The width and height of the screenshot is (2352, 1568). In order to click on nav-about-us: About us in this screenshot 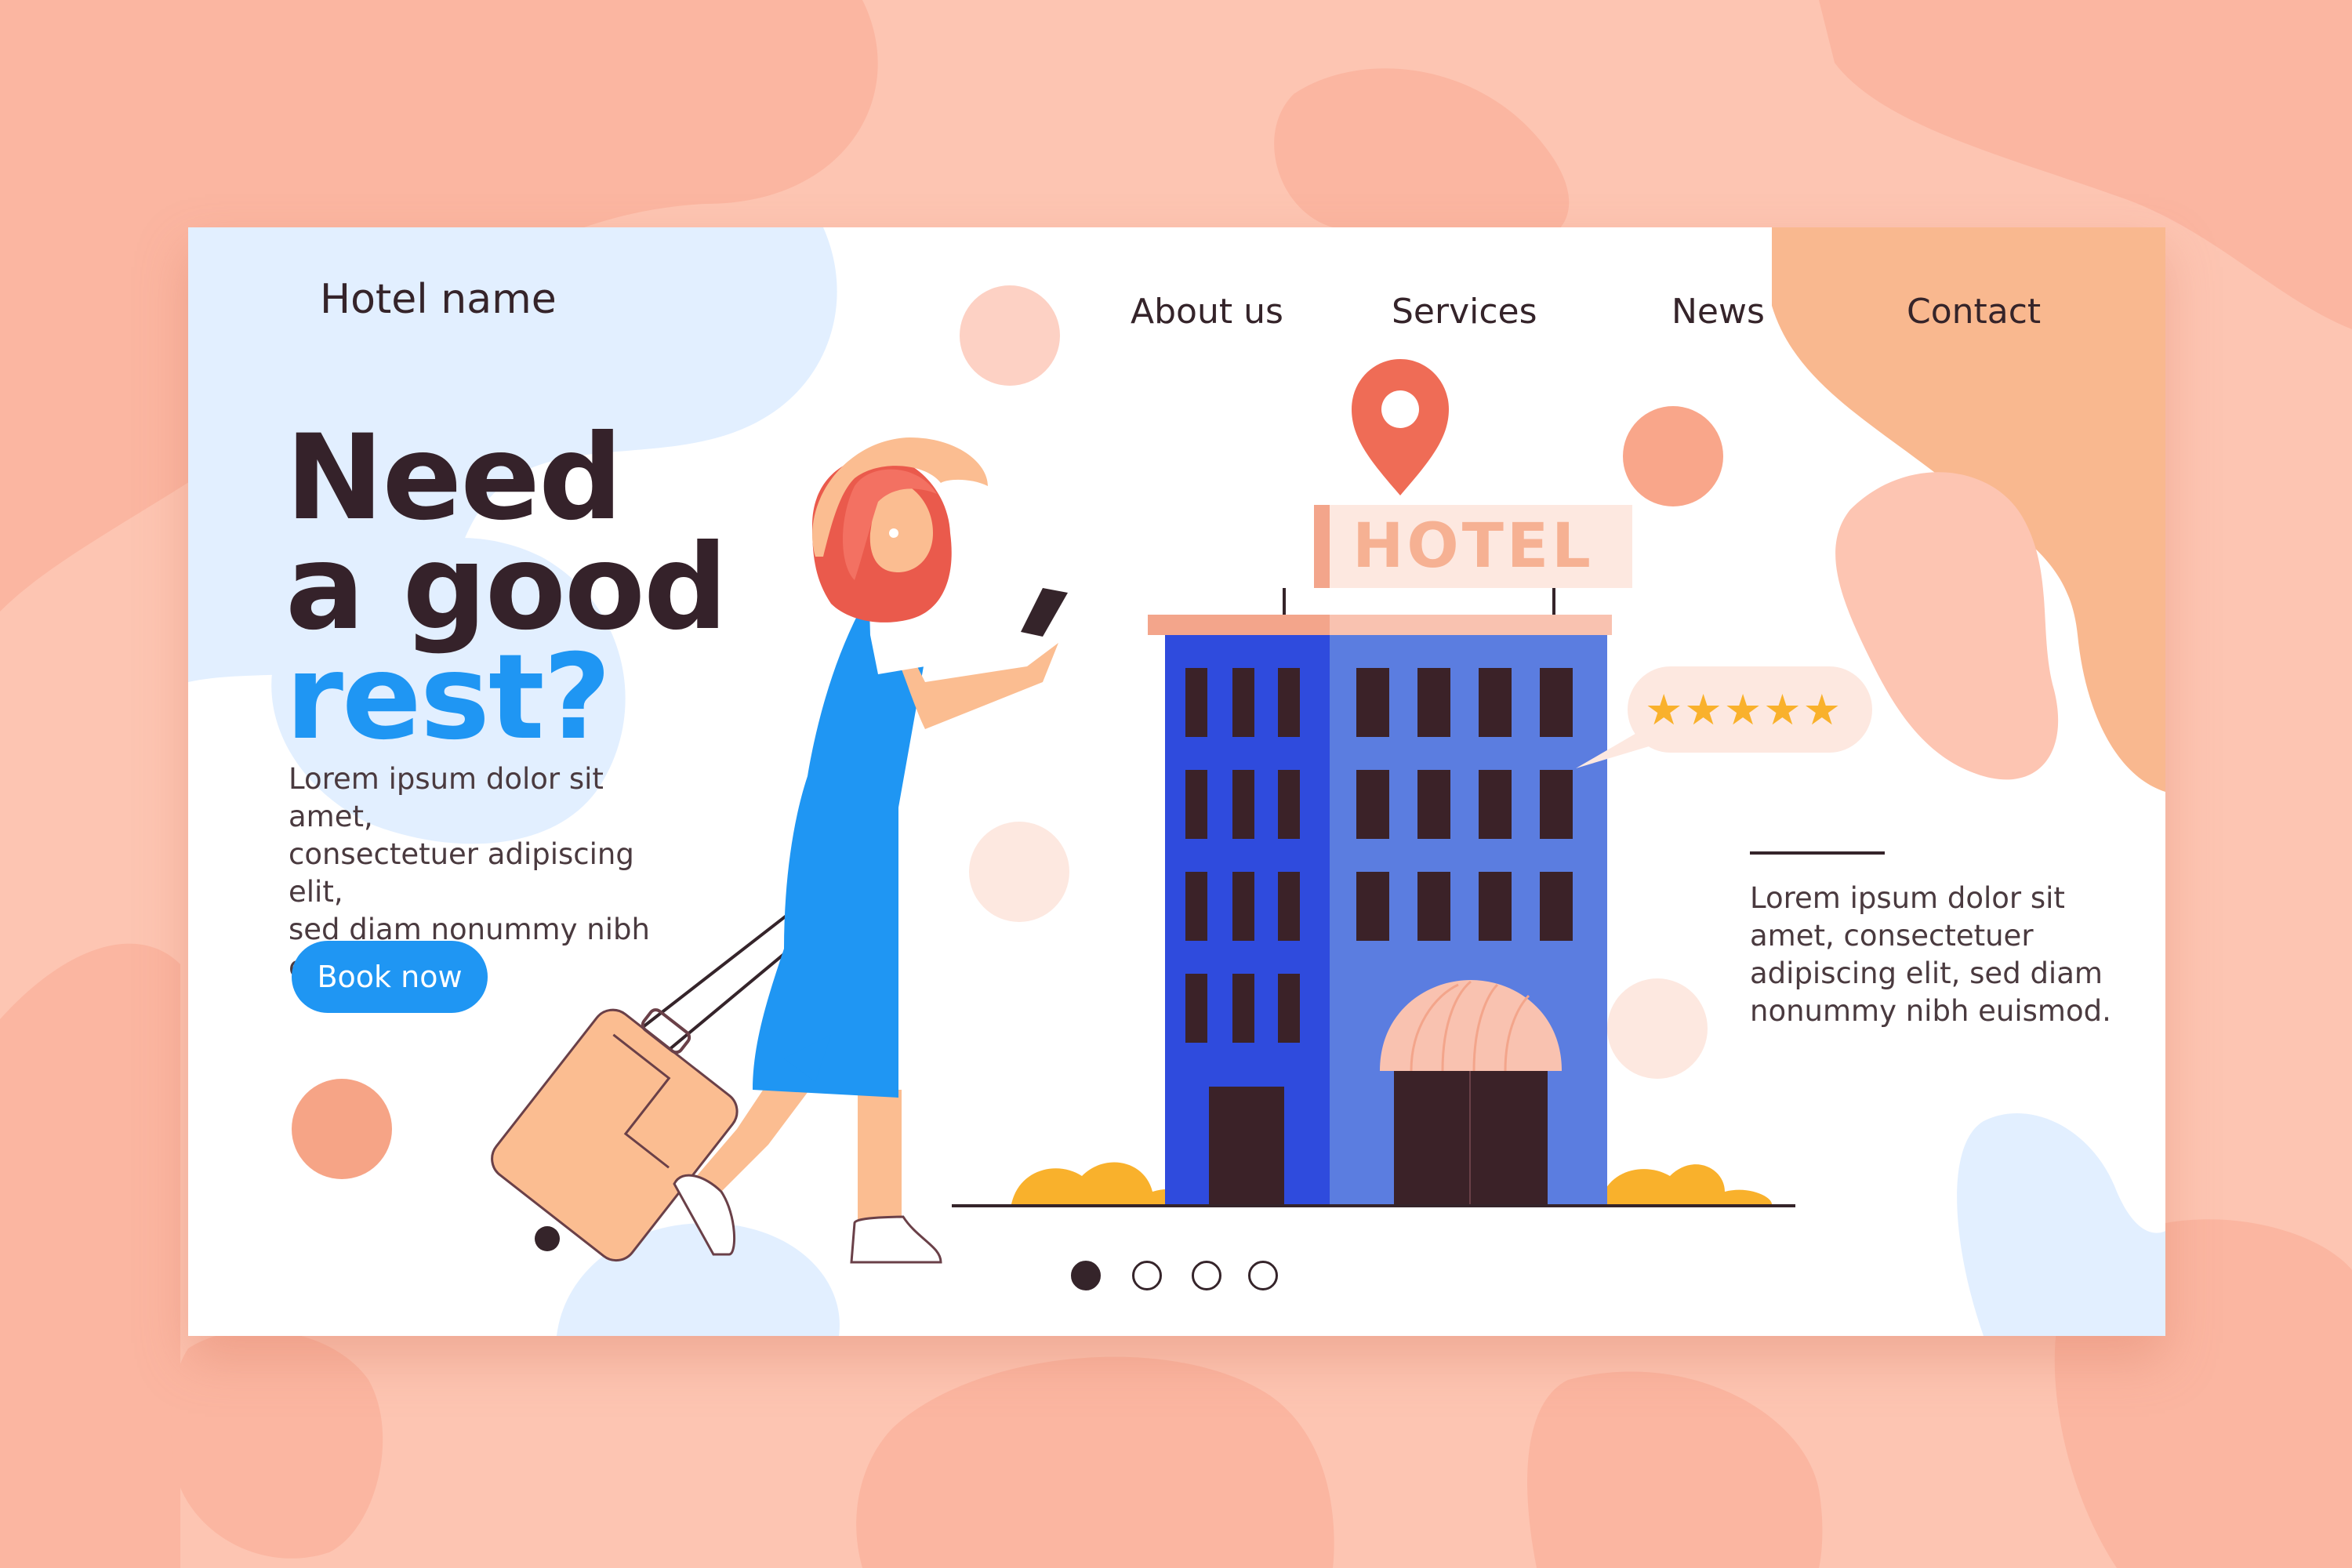, I will do `click(1207, 312)`.